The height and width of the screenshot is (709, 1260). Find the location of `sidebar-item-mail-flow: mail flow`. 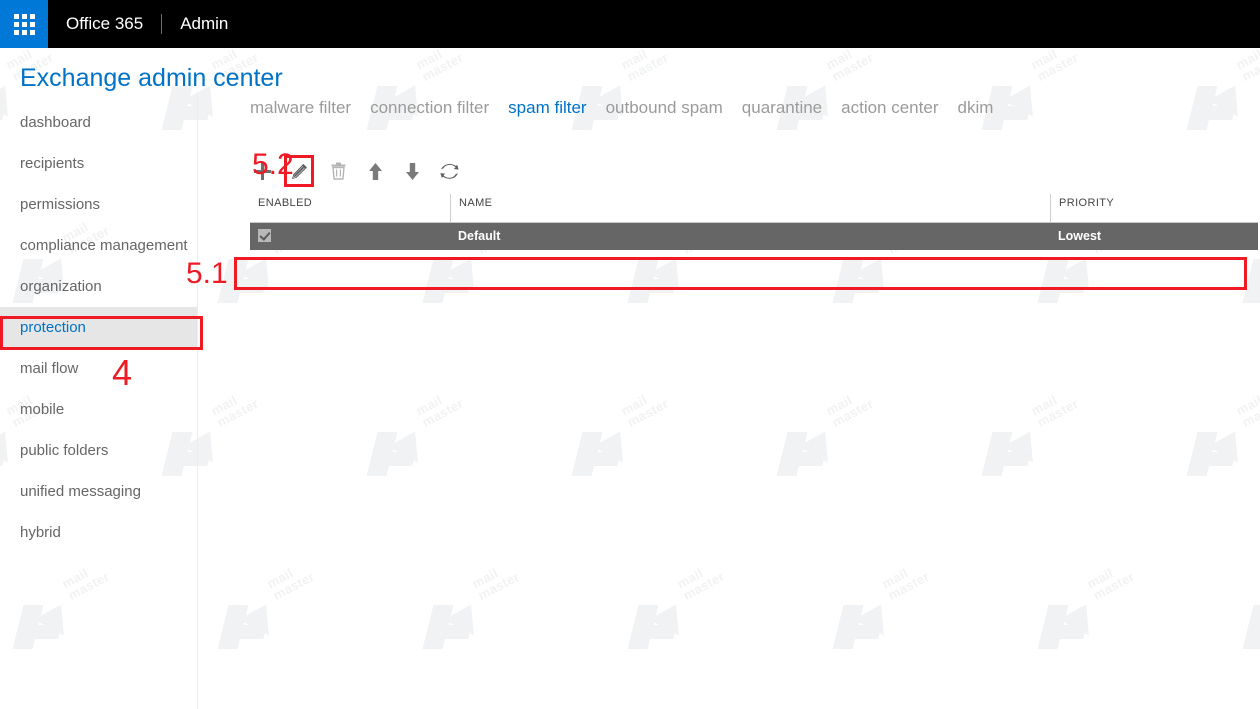

sidebar-item-mail-flow: mail flow is located at coordinates (98, 368).